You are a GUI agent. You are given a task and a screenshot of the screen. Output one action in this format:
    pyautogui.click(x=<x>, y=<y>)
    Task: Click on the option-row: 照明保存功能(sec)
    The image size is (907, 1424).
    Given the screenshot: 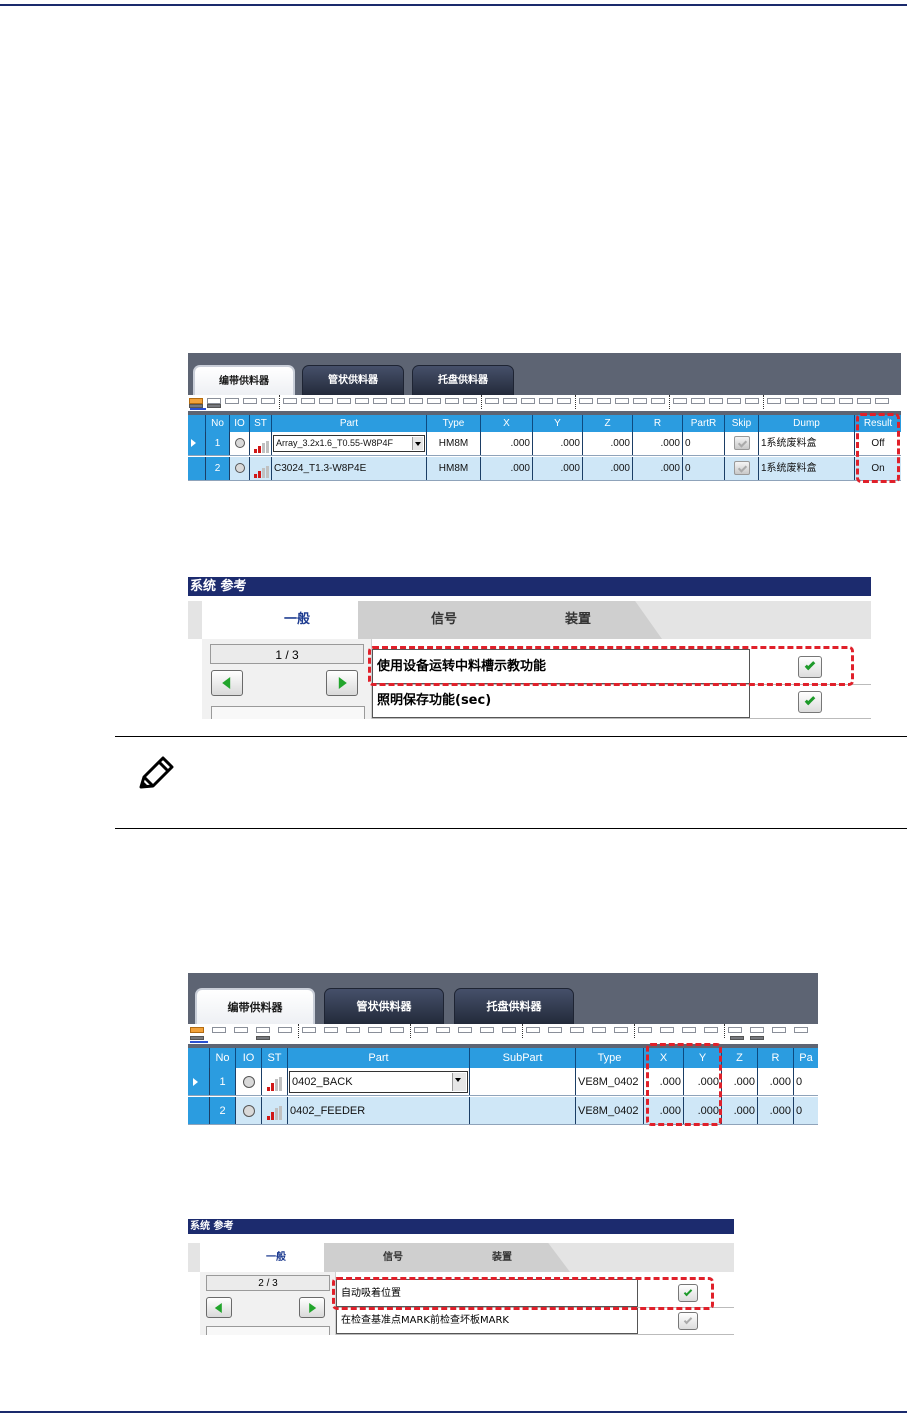 What is the action you would take?
    pyautogui.click(x=621, y=702)
    